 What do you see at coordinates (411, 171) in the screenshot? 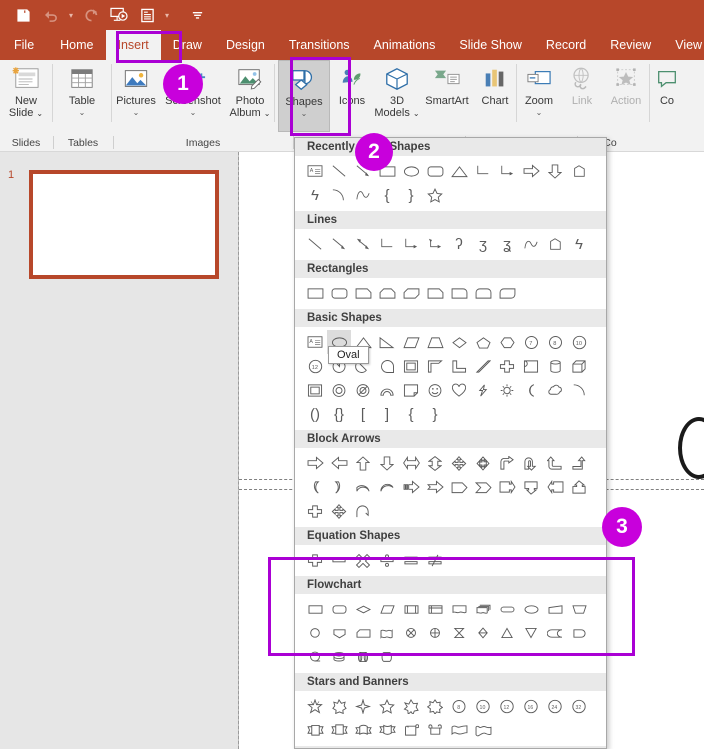
I see `shape-oval` at bounding box center [411, 171].